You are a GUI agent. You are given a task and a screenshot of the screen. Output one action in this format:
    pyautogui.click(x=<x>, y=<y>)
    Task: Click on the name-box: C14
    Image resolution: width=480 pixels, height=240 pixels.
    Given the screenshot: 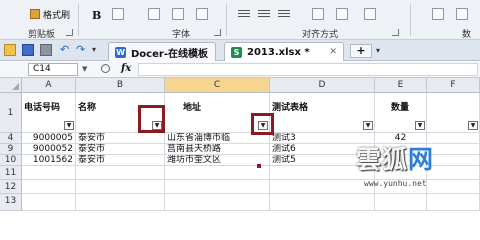 What is the action you would take?
    pyautogui.click(x=53, y=69)
    